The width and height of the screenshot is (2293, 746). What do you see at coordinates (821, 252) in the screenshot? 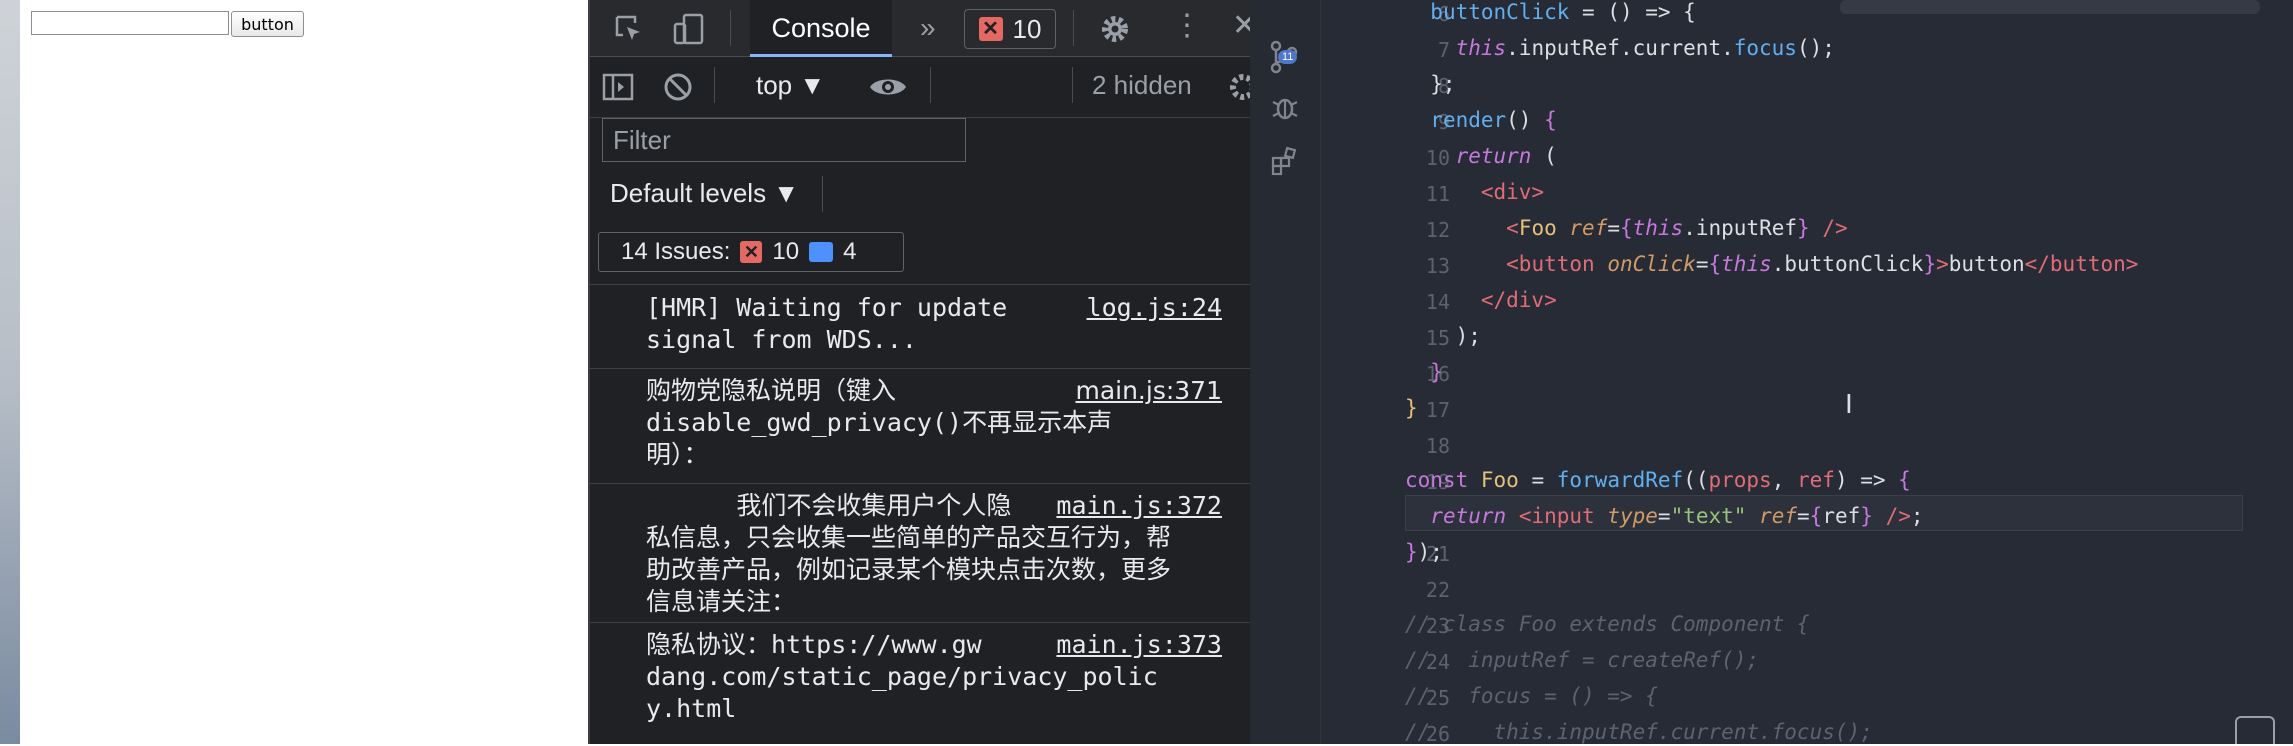
I see `message-icon` at bounding box center [821, 252].